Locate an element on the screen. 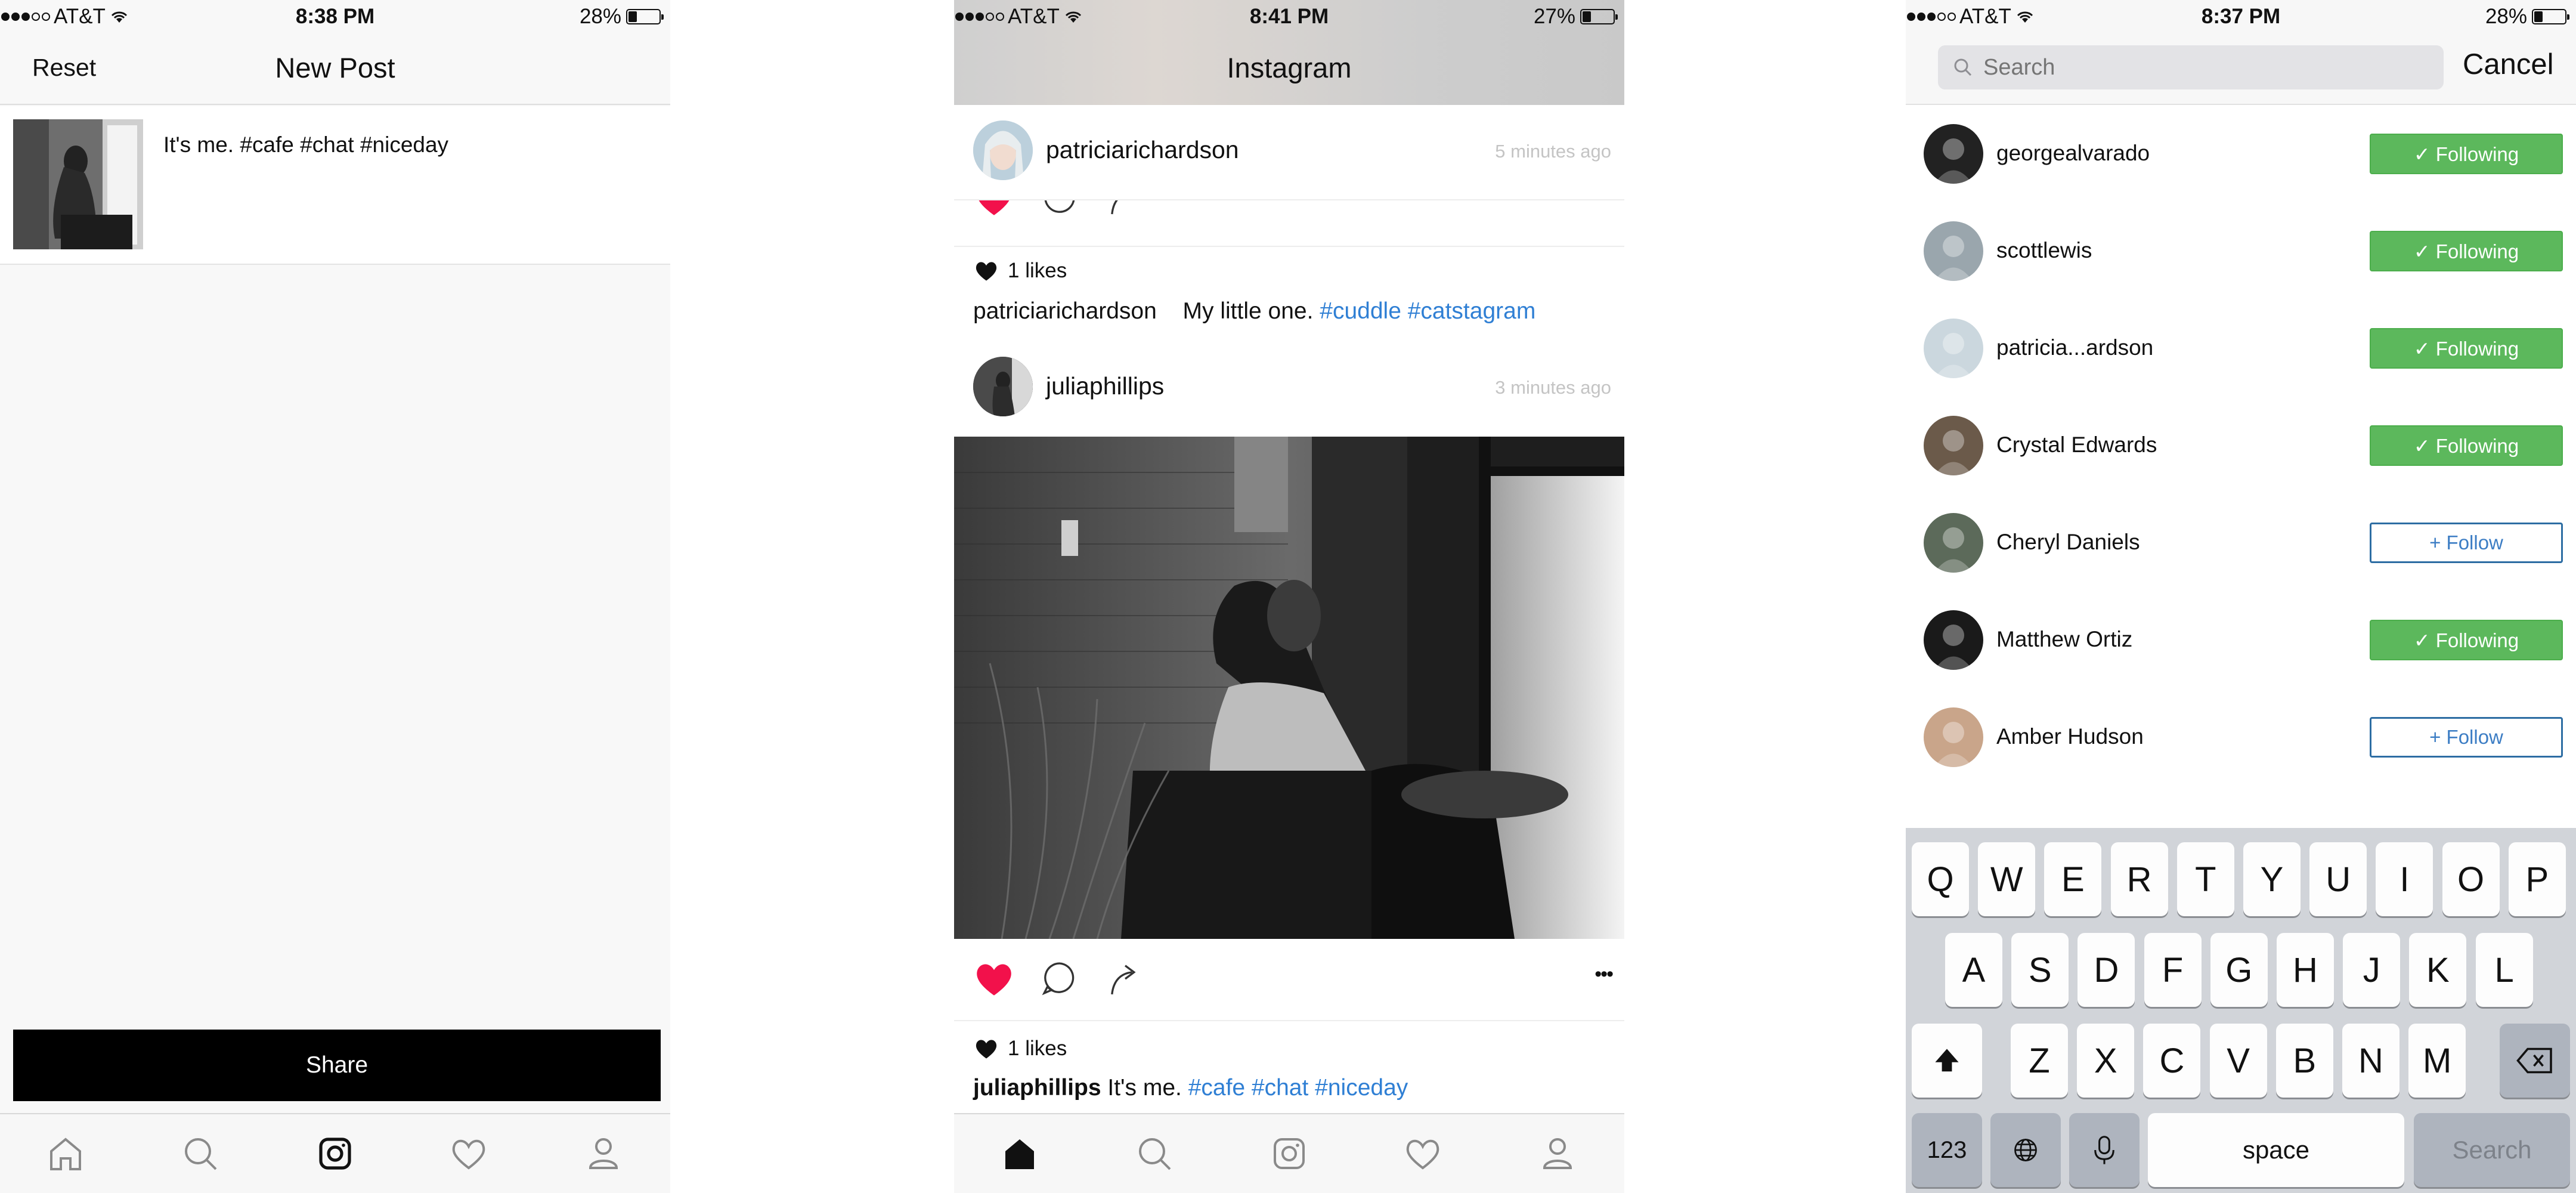 The image size is (2576, 1193). share-button: Share is located at coordinates (337, 1065).